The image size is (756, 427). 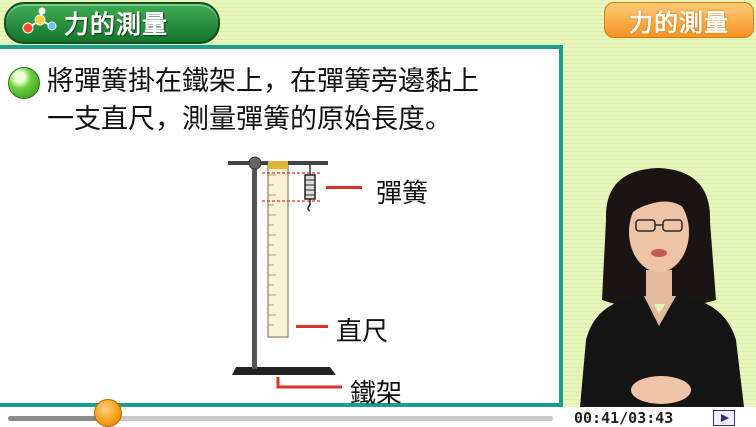 What do you see at coordinates (255, 163) in the screenshot?
I see `stand-clamp` at bounding box center [255, 163].